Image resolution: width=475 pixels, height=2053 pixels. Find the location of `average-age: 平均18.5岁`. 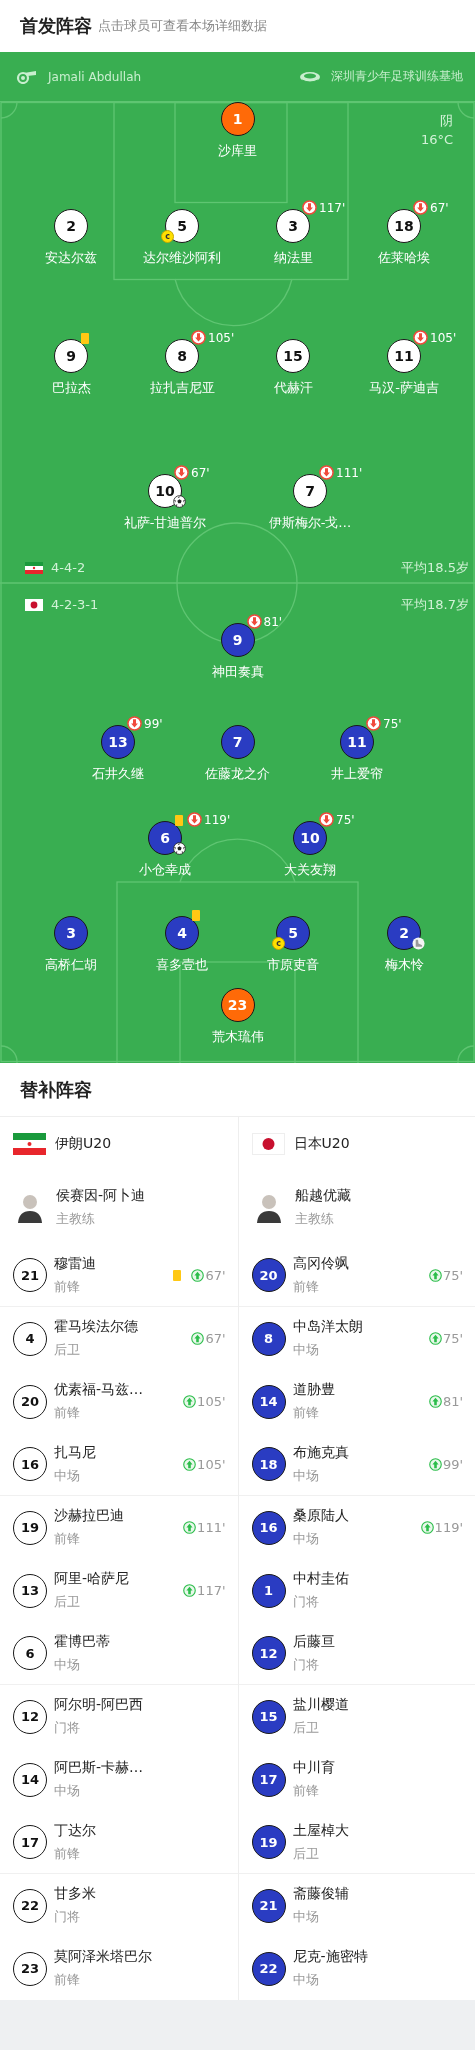

average-age: 平均18.5岁 is located at coordinates (435, 567).